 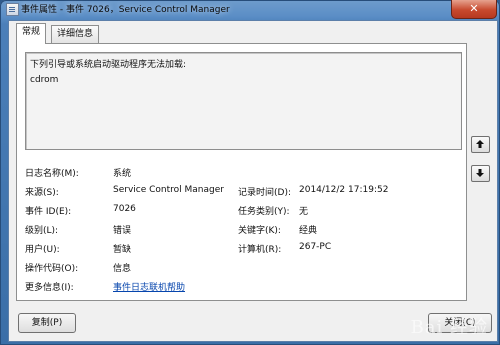 I want to click on user-label: 用户(U):, so click(x=42, y=250).